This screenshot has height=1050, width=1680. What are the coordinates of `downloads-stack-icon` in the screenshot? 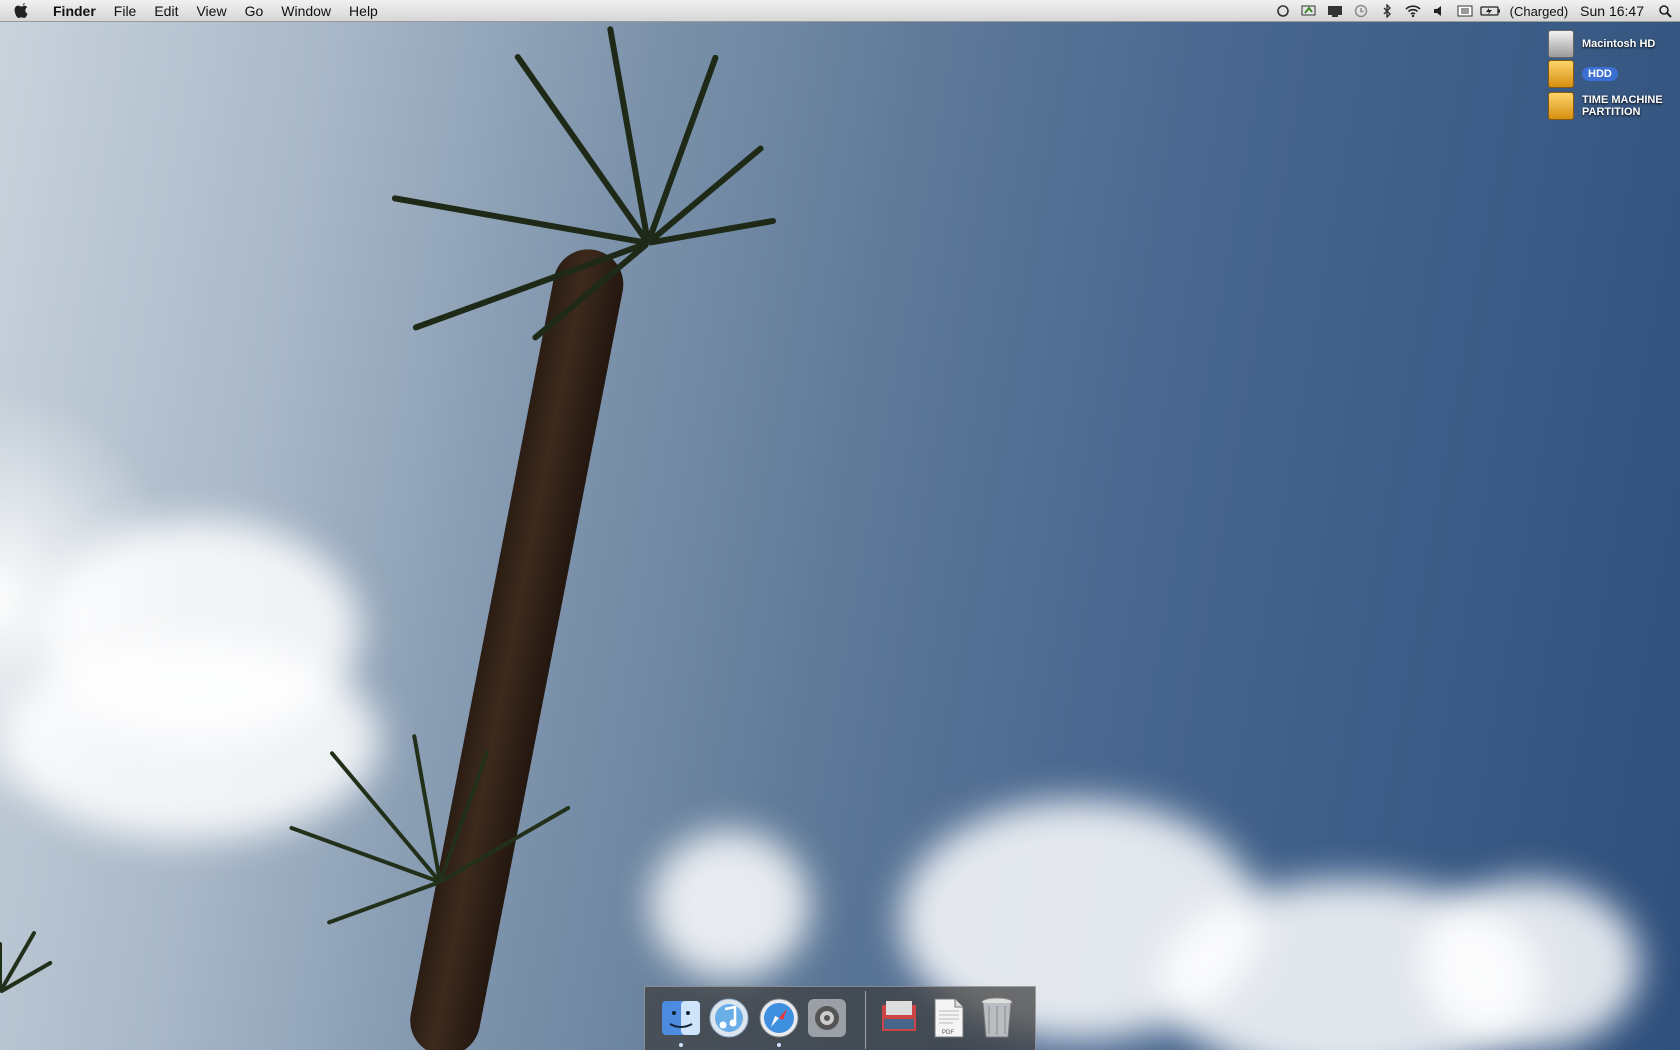 It's located at (899, 1016).